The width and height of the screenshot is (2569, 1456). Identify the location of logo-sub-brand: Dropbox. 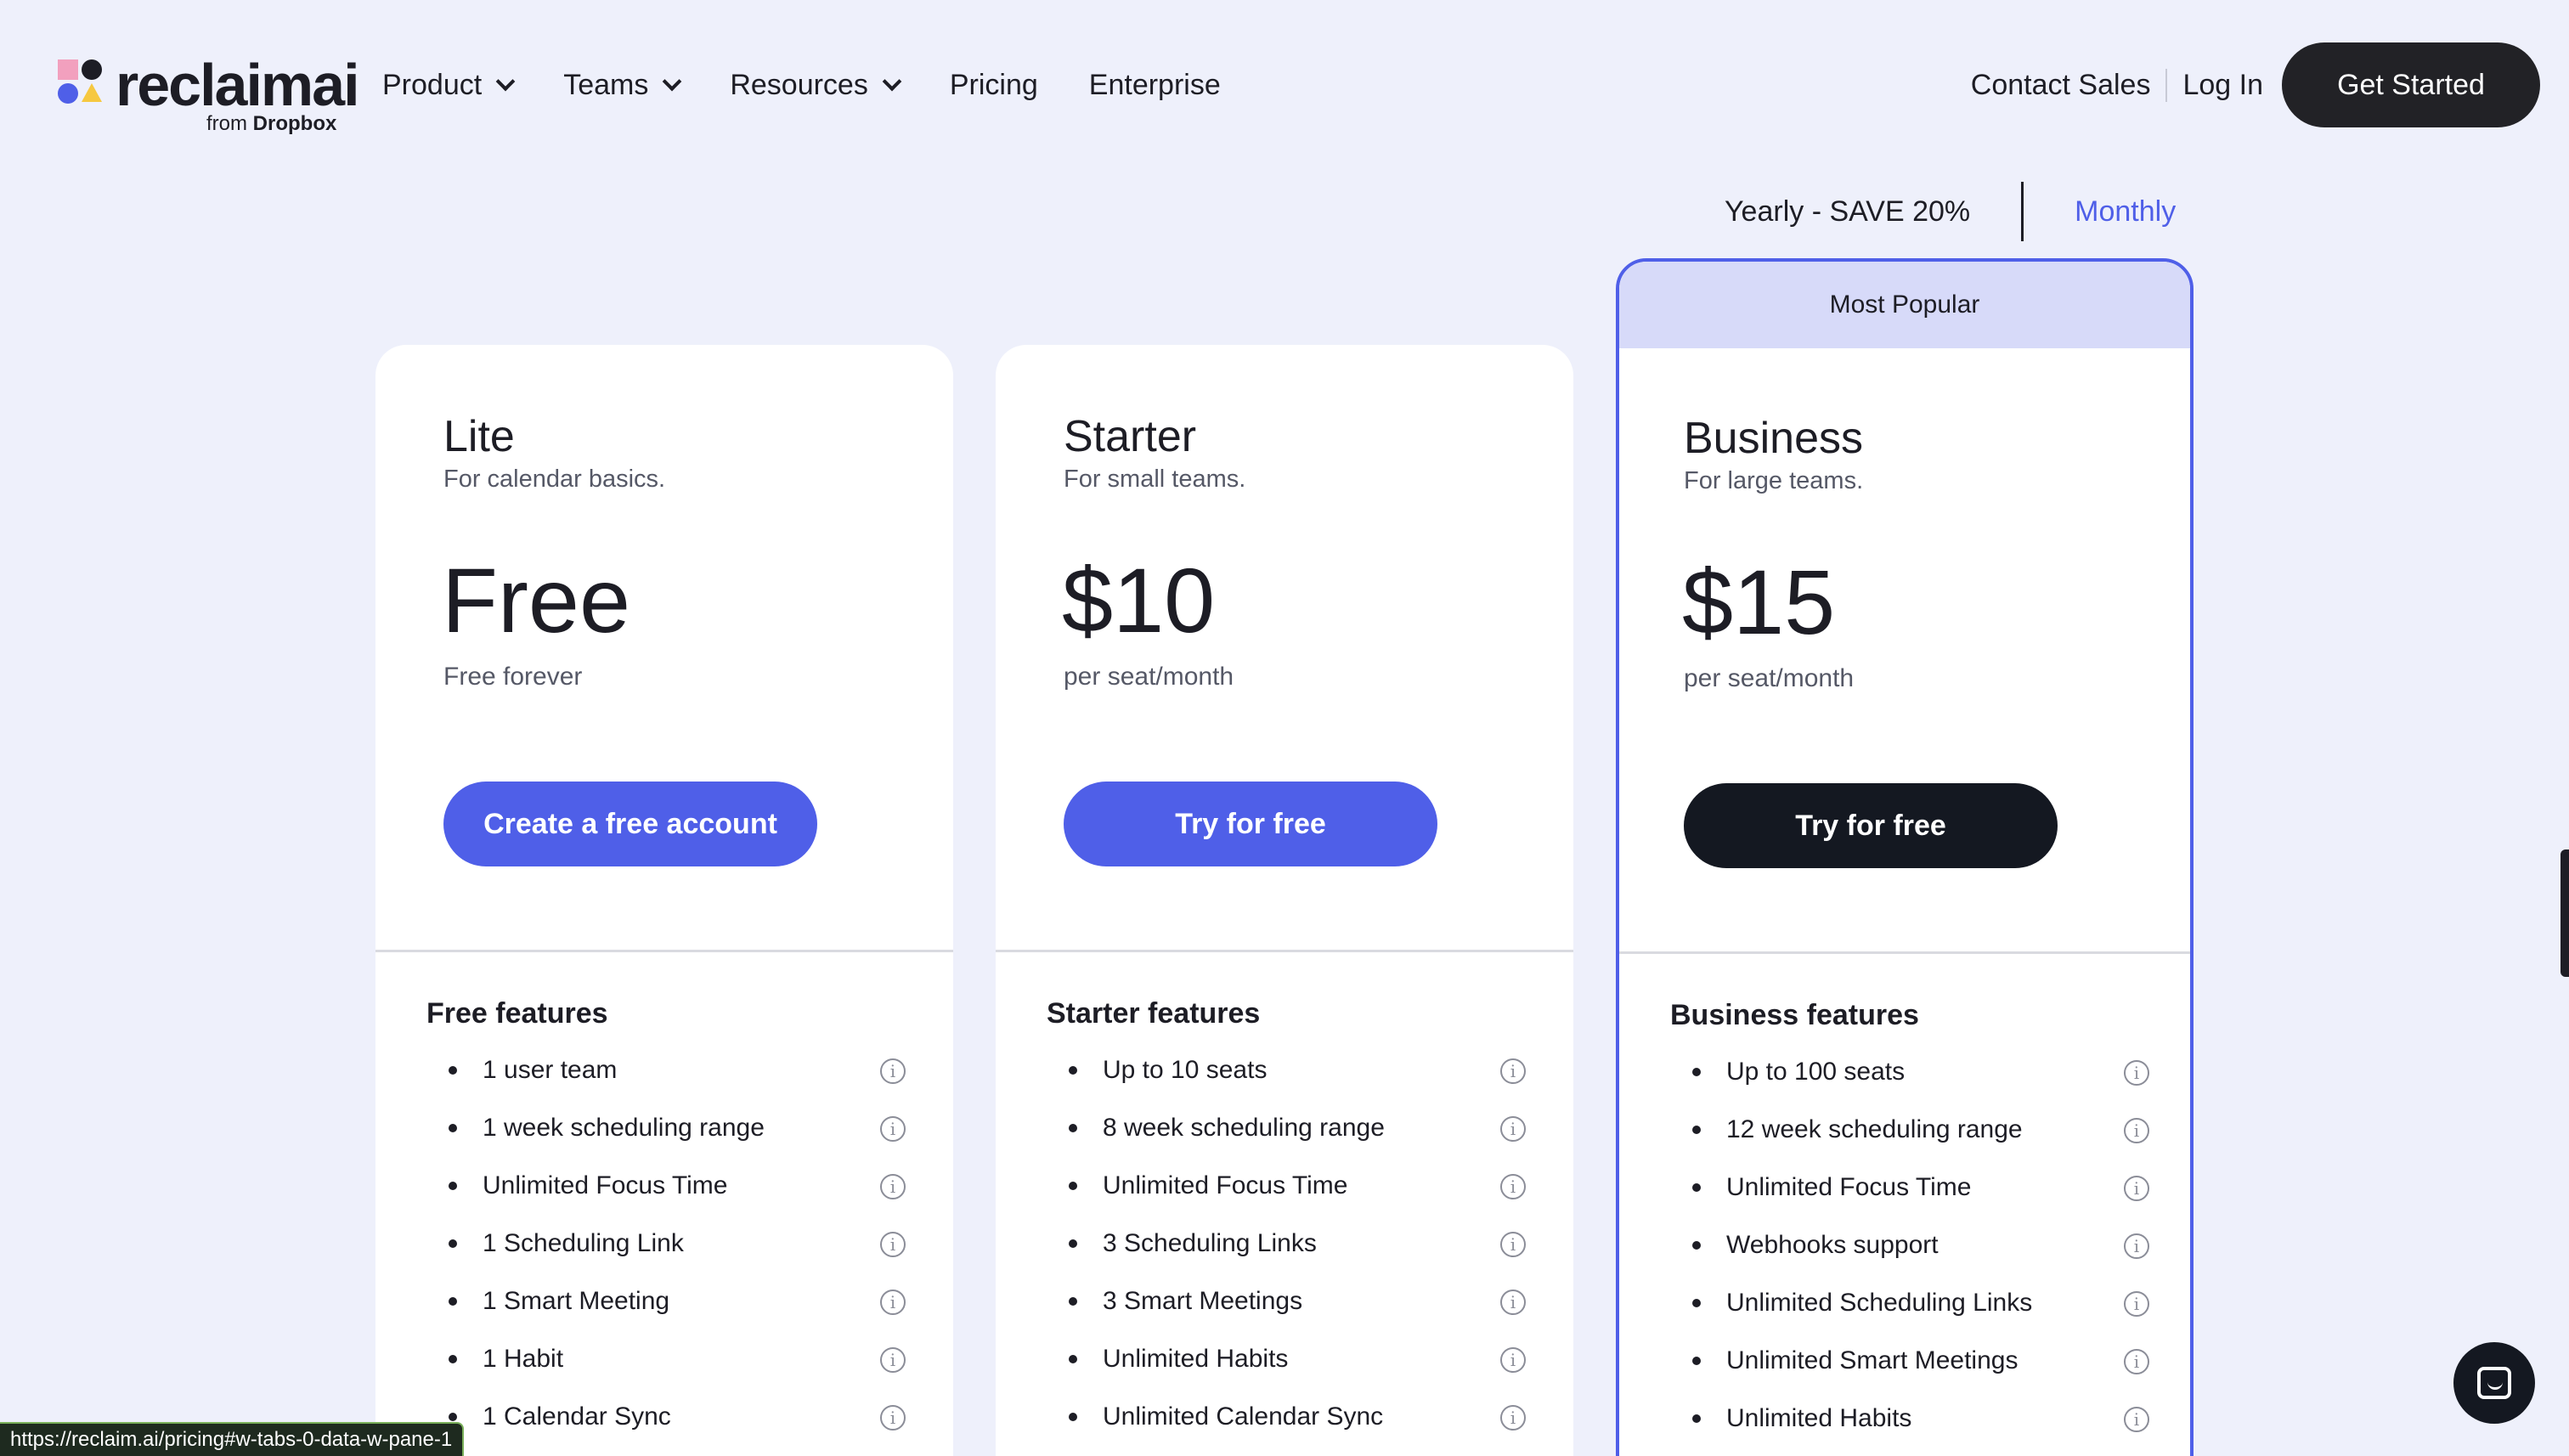
(295, 124).